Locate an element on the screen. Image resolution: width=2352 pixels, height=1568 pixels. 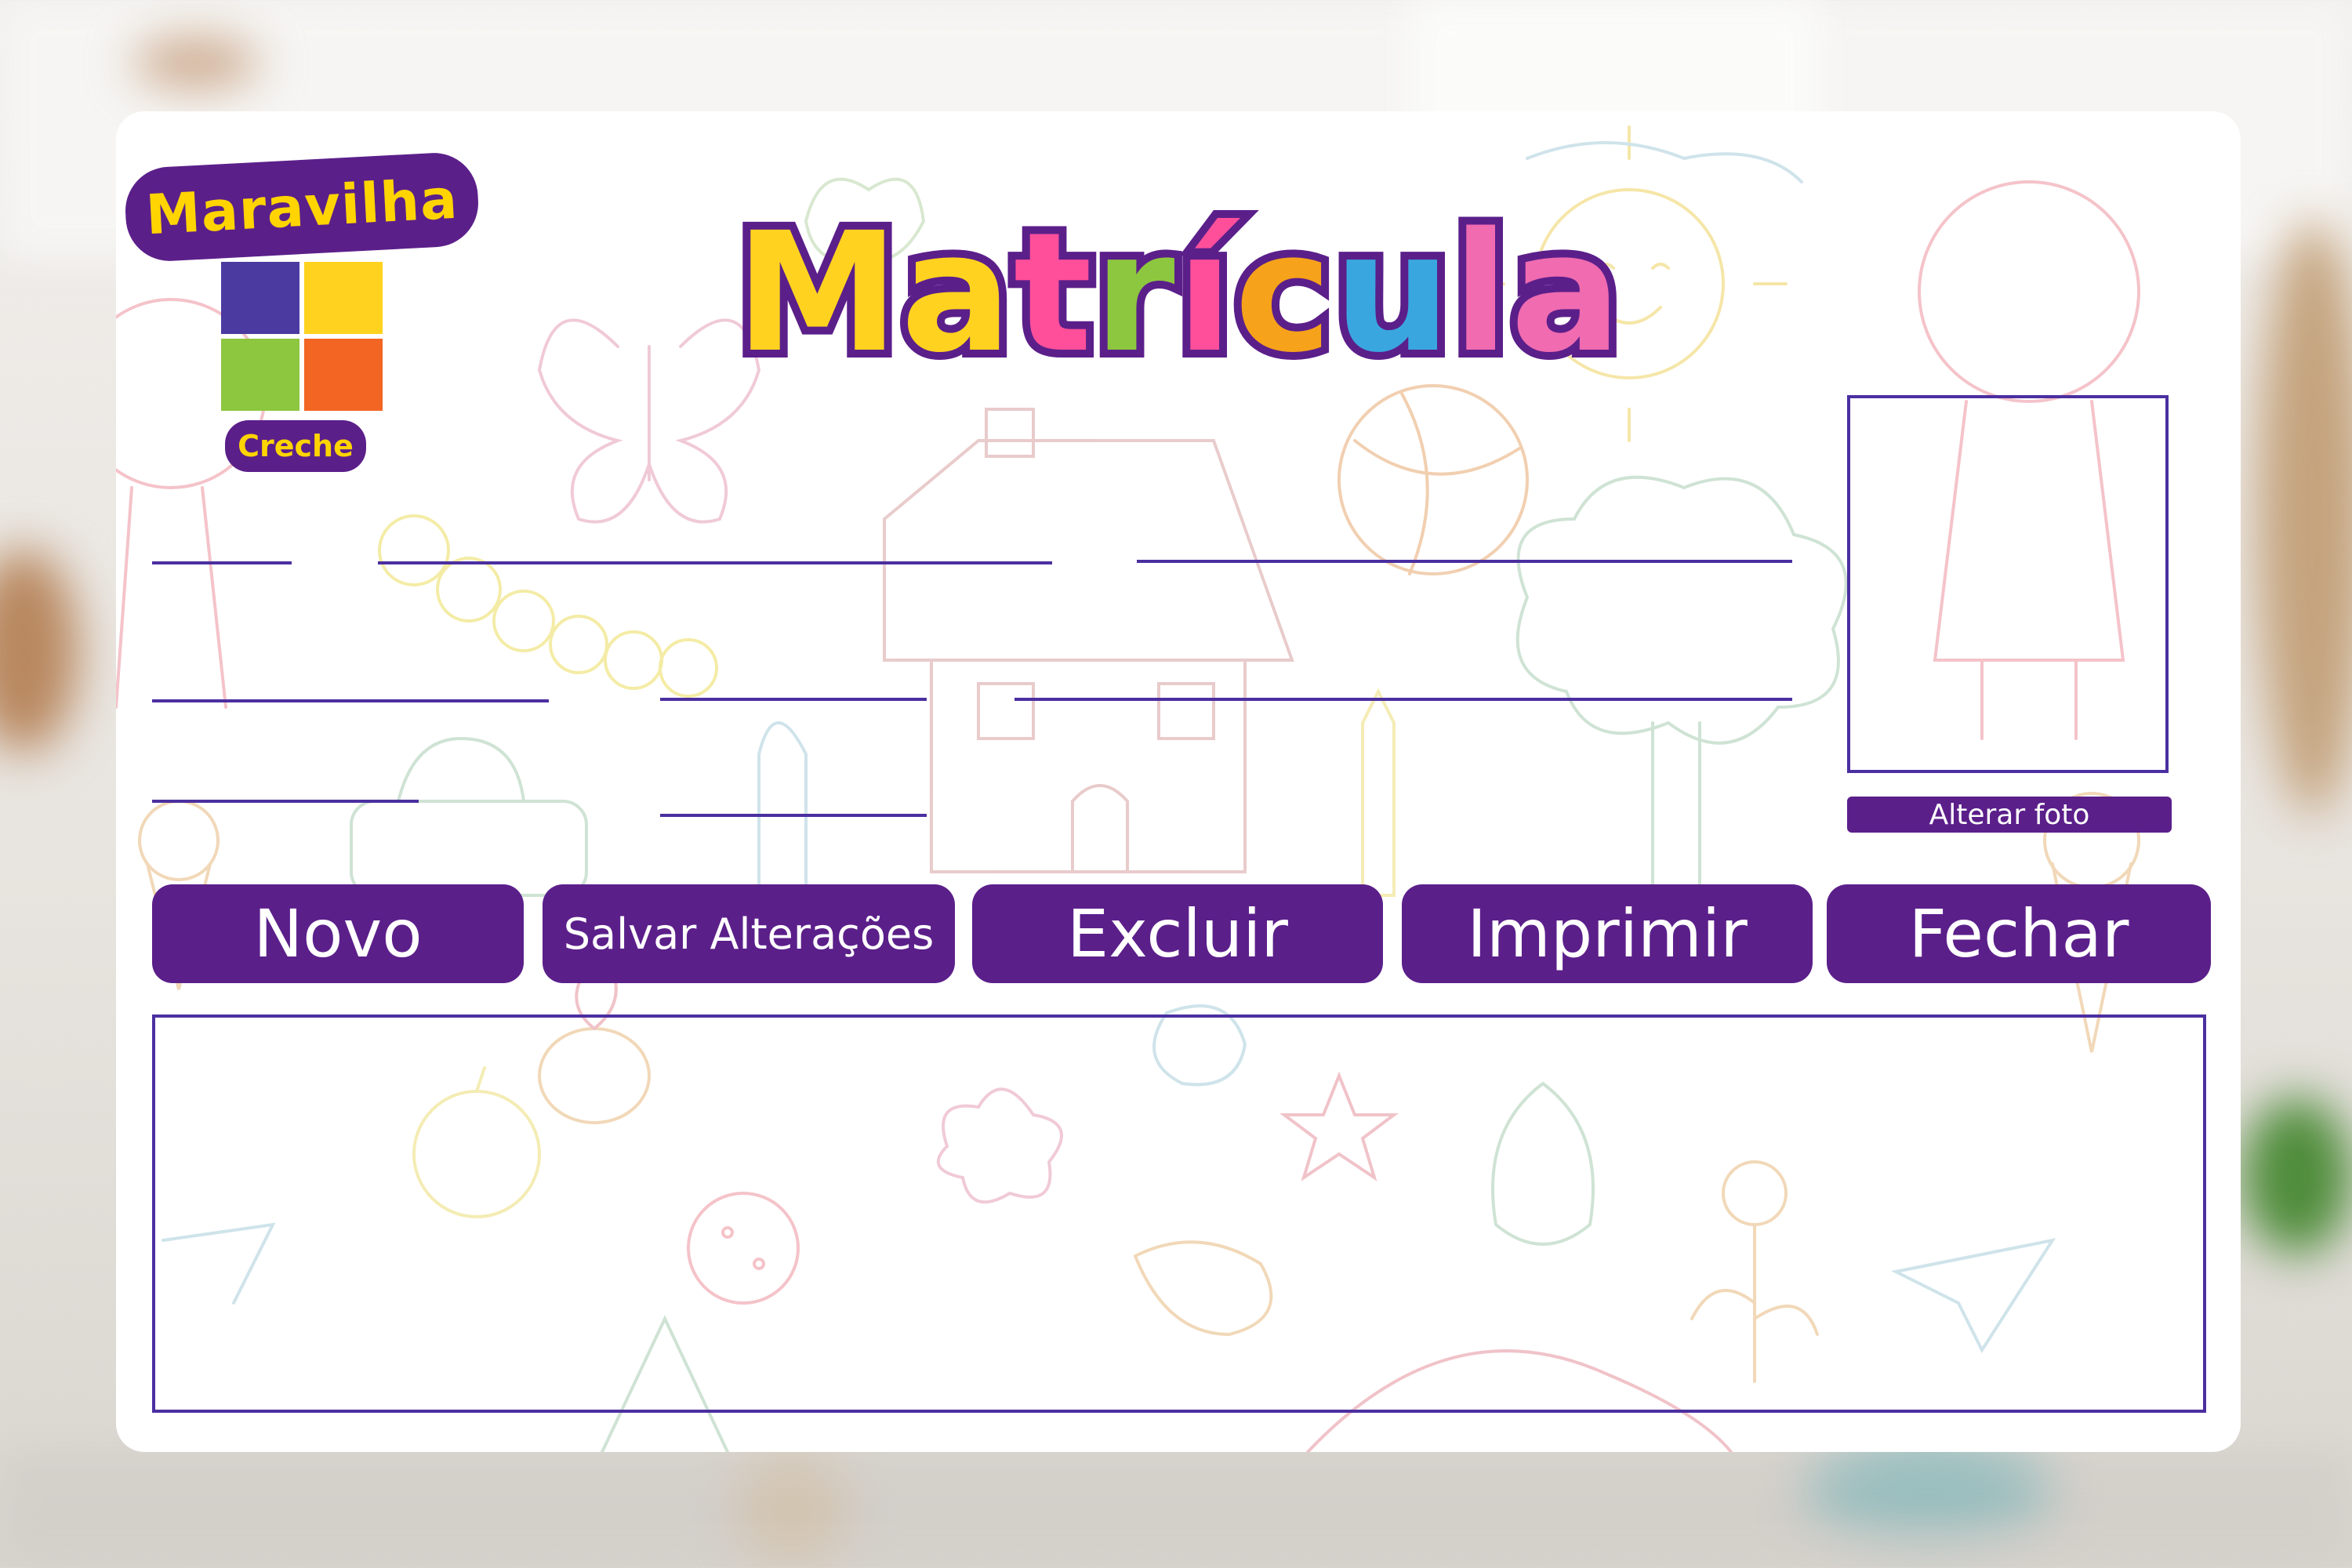
title-letter: u is located at coordinates (1392, 293).